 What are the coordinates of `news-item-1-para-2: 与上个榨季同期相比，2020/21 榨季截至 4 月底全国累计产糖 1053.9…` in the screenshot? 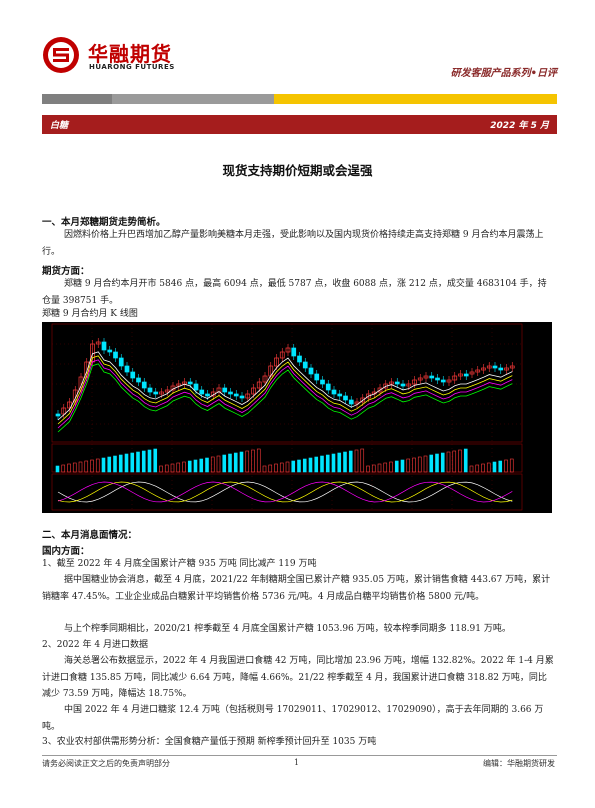 It's located at (287, 629).